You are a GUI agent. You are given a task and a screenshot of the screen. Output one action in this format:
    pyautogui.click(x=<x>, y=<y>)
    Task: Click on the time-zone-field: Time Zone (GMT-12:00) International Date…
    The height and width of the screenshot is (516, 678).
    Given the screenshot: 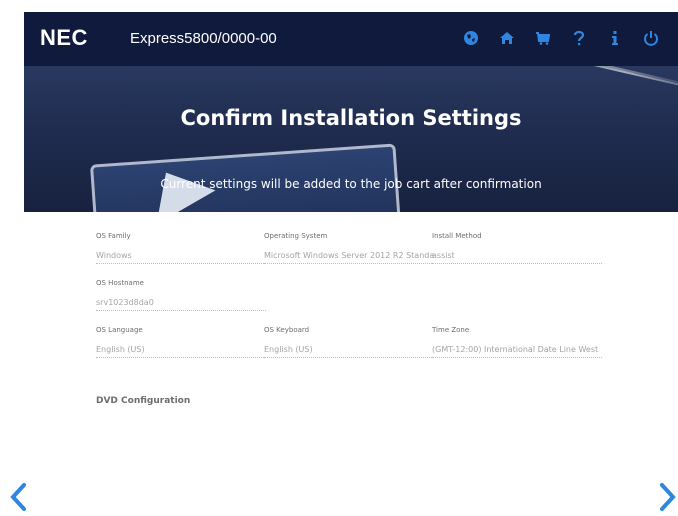 What is the action you would take?
    pyautogui.click(x=517, y=342)
    